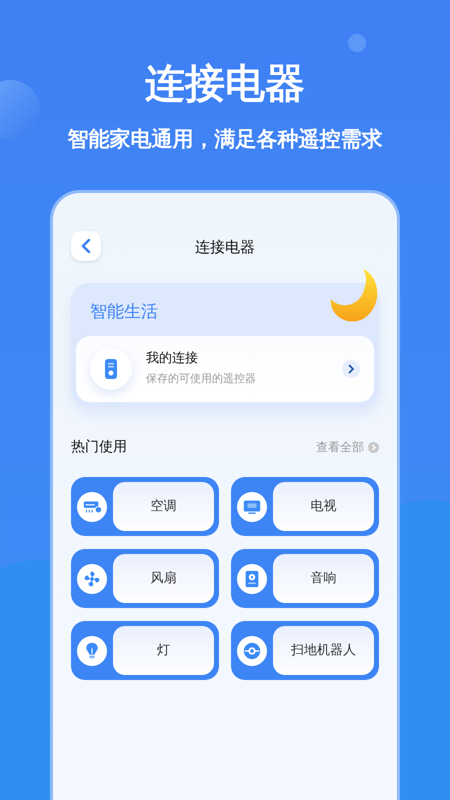  I want to click on entry-subtitle: 保存的可使用的遥控器, so click(201, 379).